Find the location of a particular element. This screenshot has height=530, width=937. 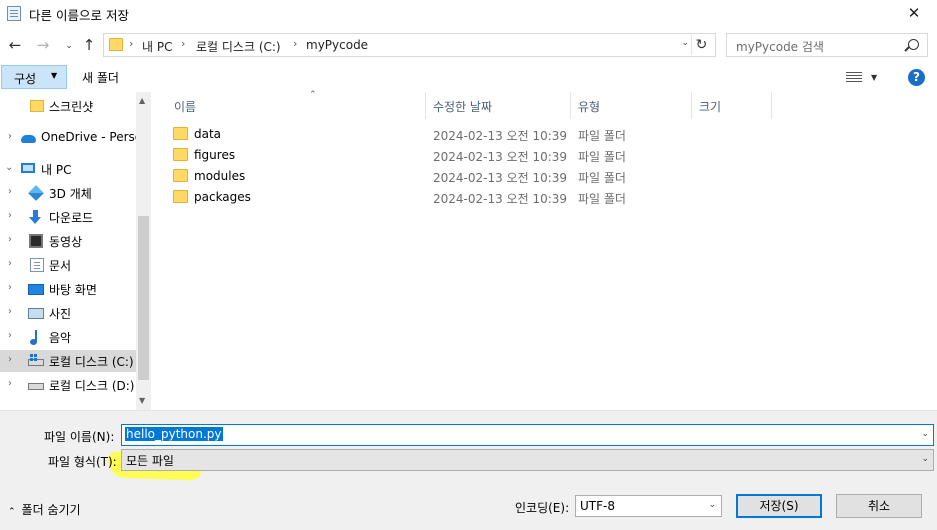

save-button: 저장(S) is located at coordinates (779, 506).